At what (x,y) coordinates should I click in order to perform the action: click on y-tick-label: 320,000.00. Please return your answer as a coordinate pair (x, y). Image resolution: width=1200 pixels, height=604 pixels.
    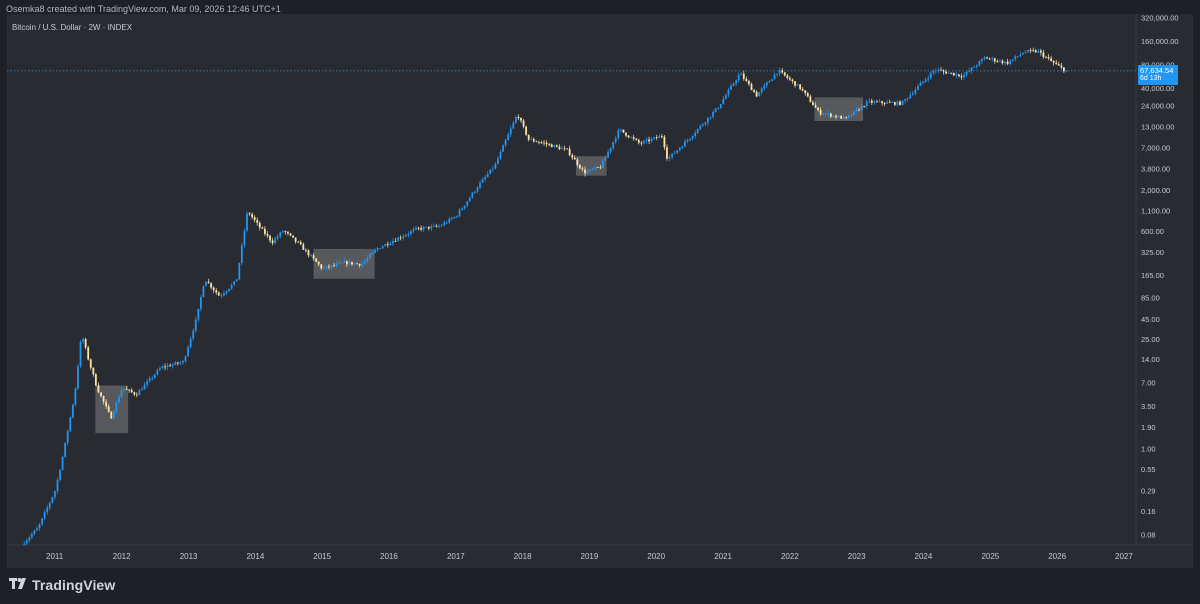
    Looking at the image, I should click on (1160, 18).